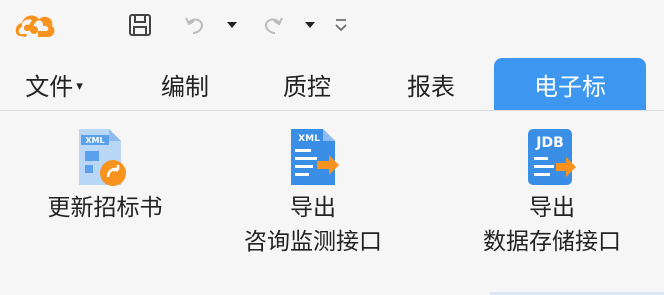 This screenshot has height=295, width=664. I want to click on tab-quality-control-label: 质控, so click(307, 86).